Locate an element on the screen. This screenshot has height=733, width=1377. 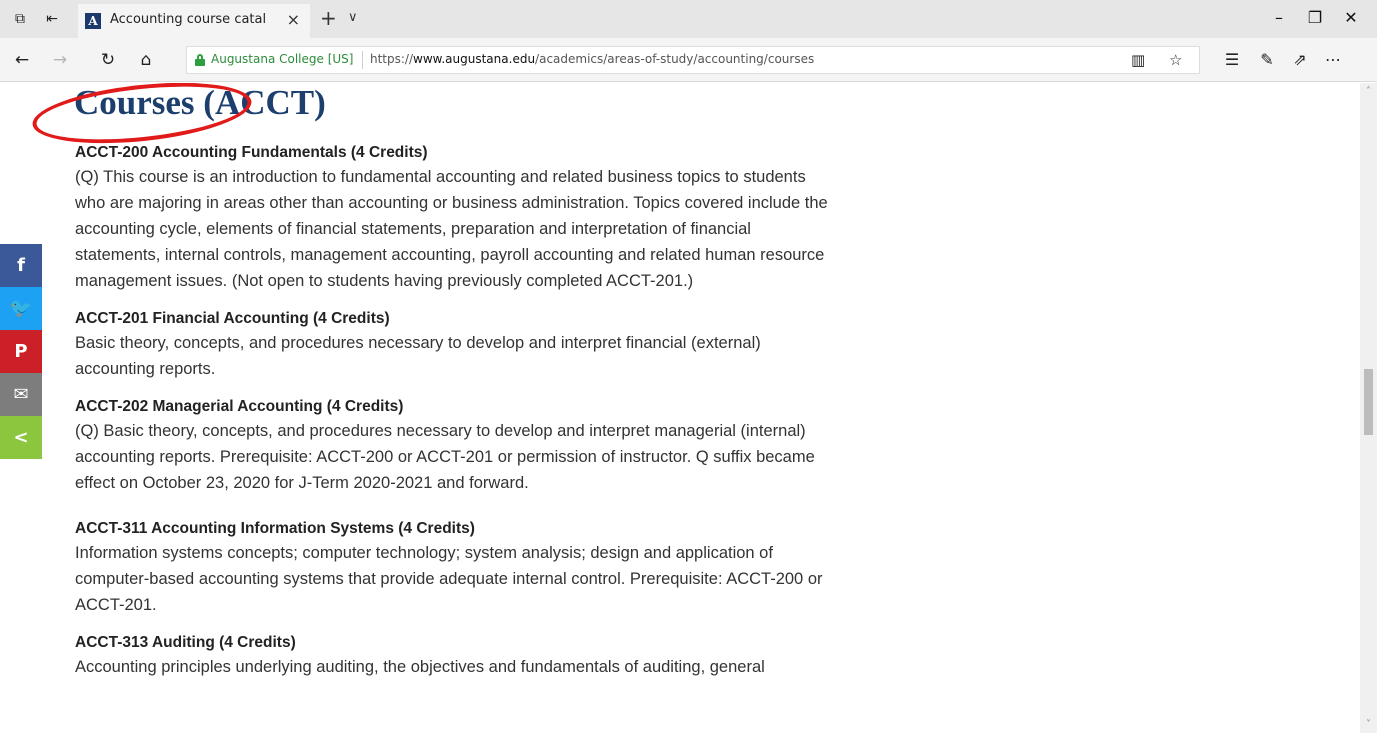
minimize-button: – is located at coordinates (1279, 18).